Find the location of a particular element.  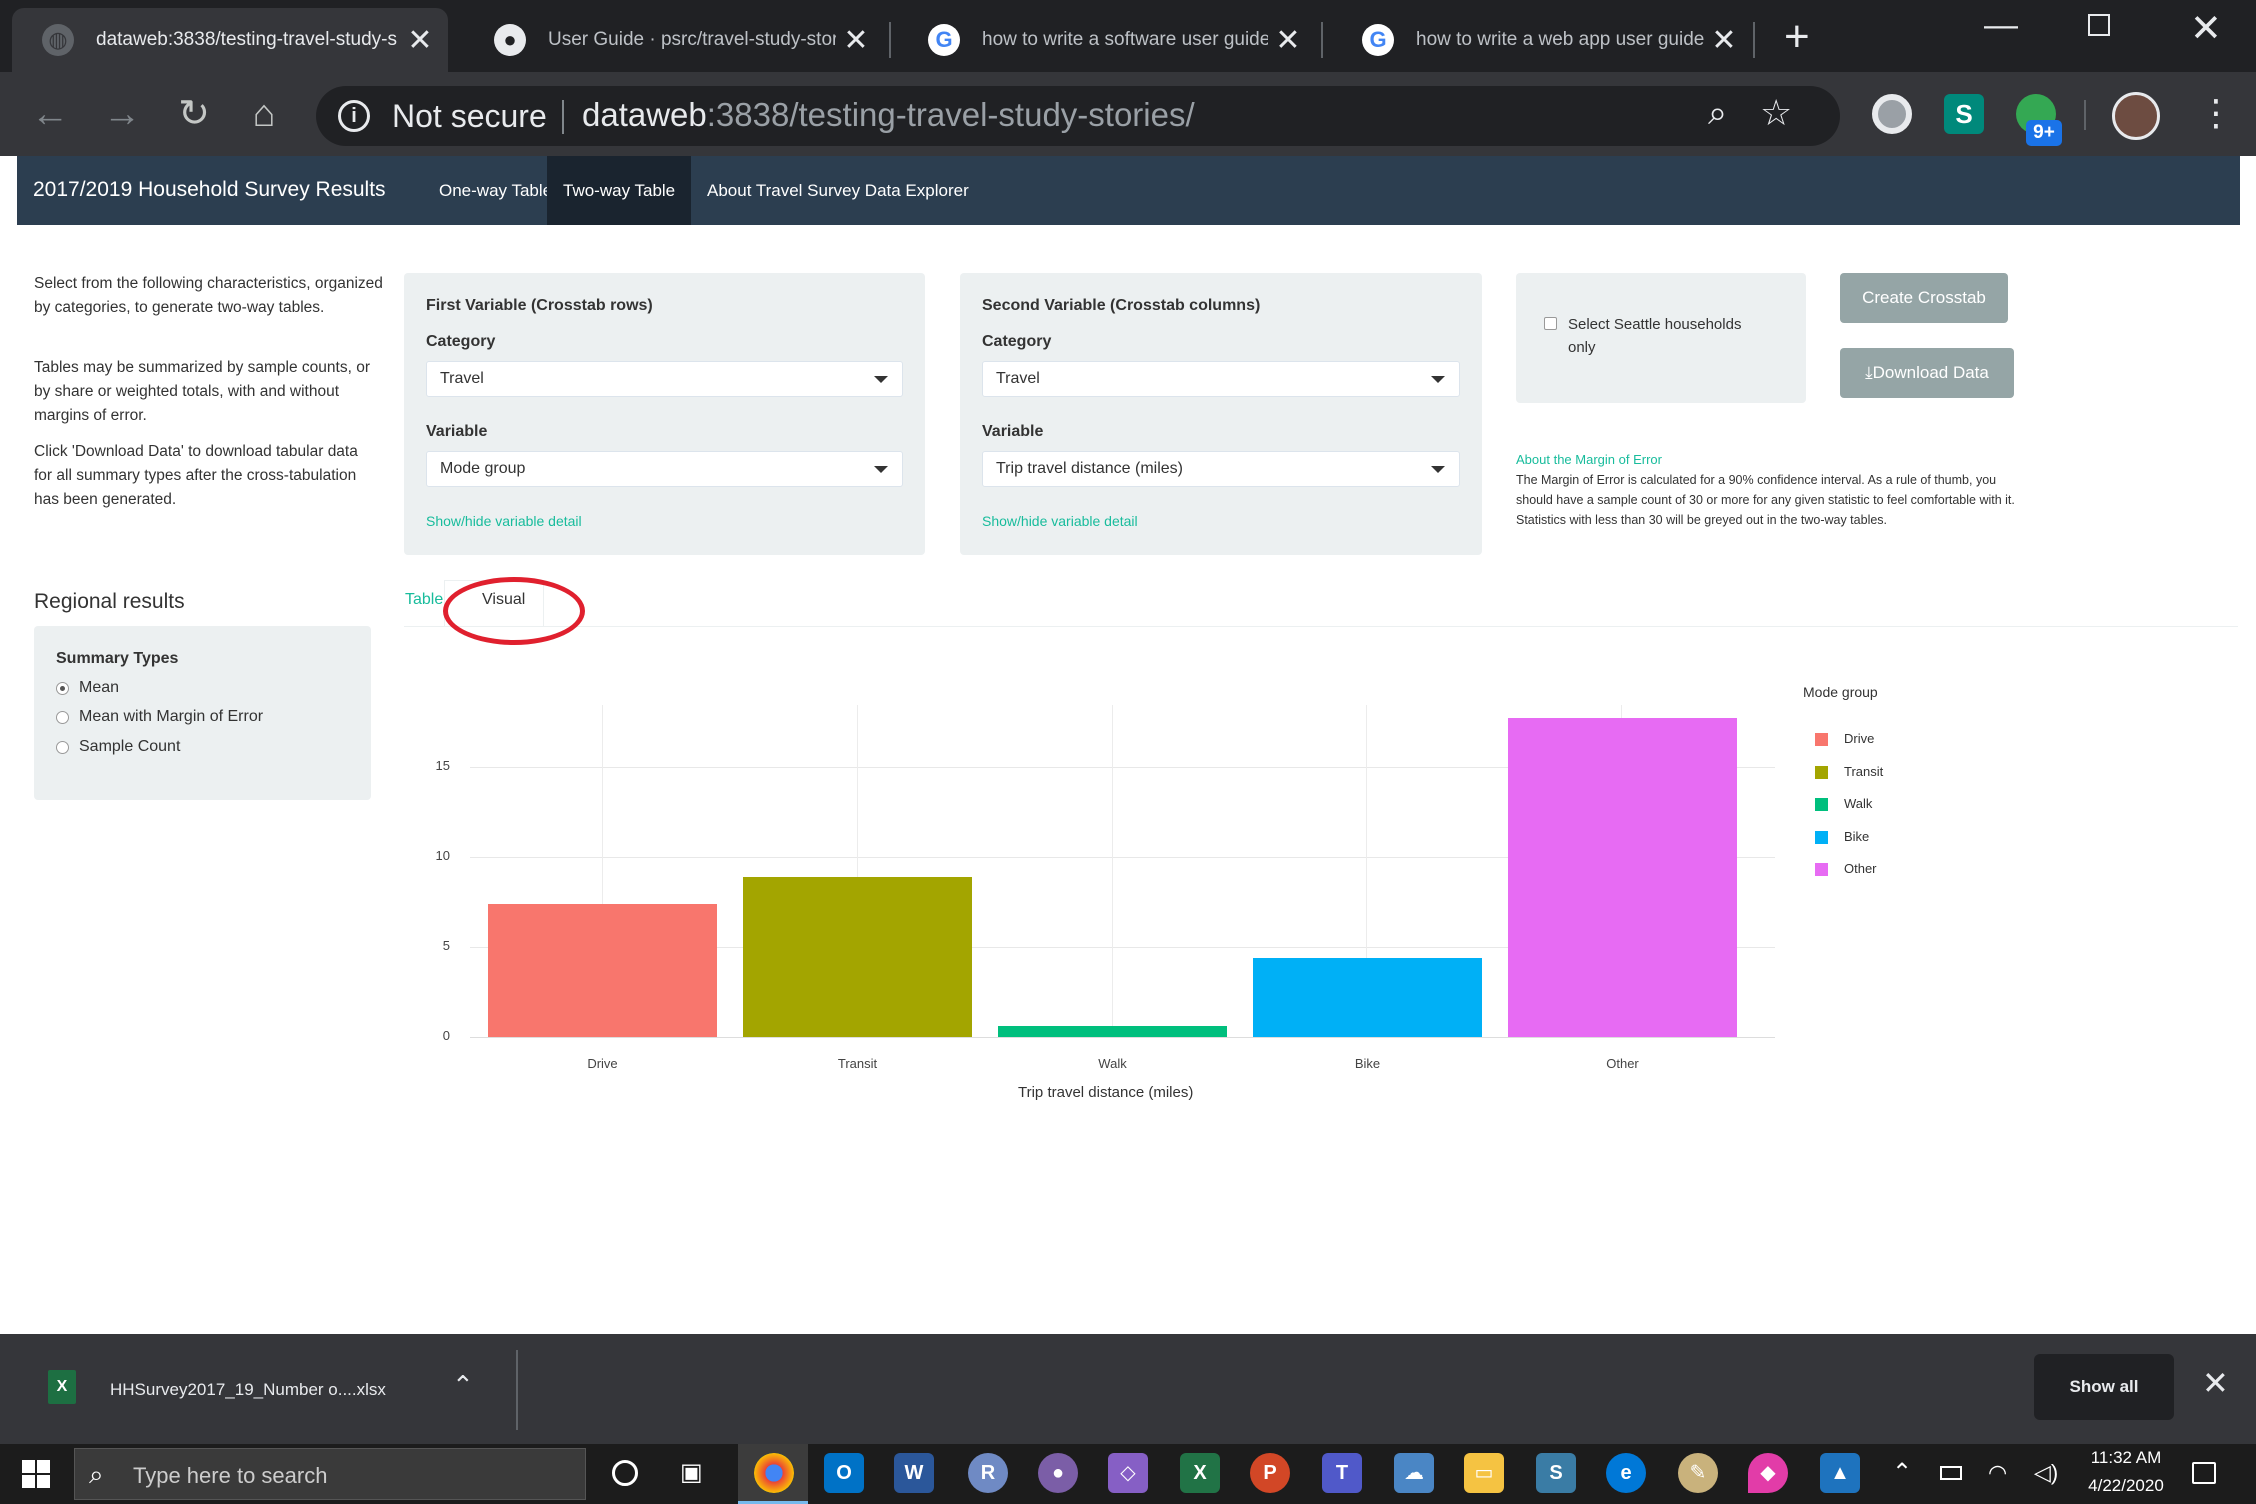

teams-taskbar-icon: T is located at coordinates (1342, 1473).